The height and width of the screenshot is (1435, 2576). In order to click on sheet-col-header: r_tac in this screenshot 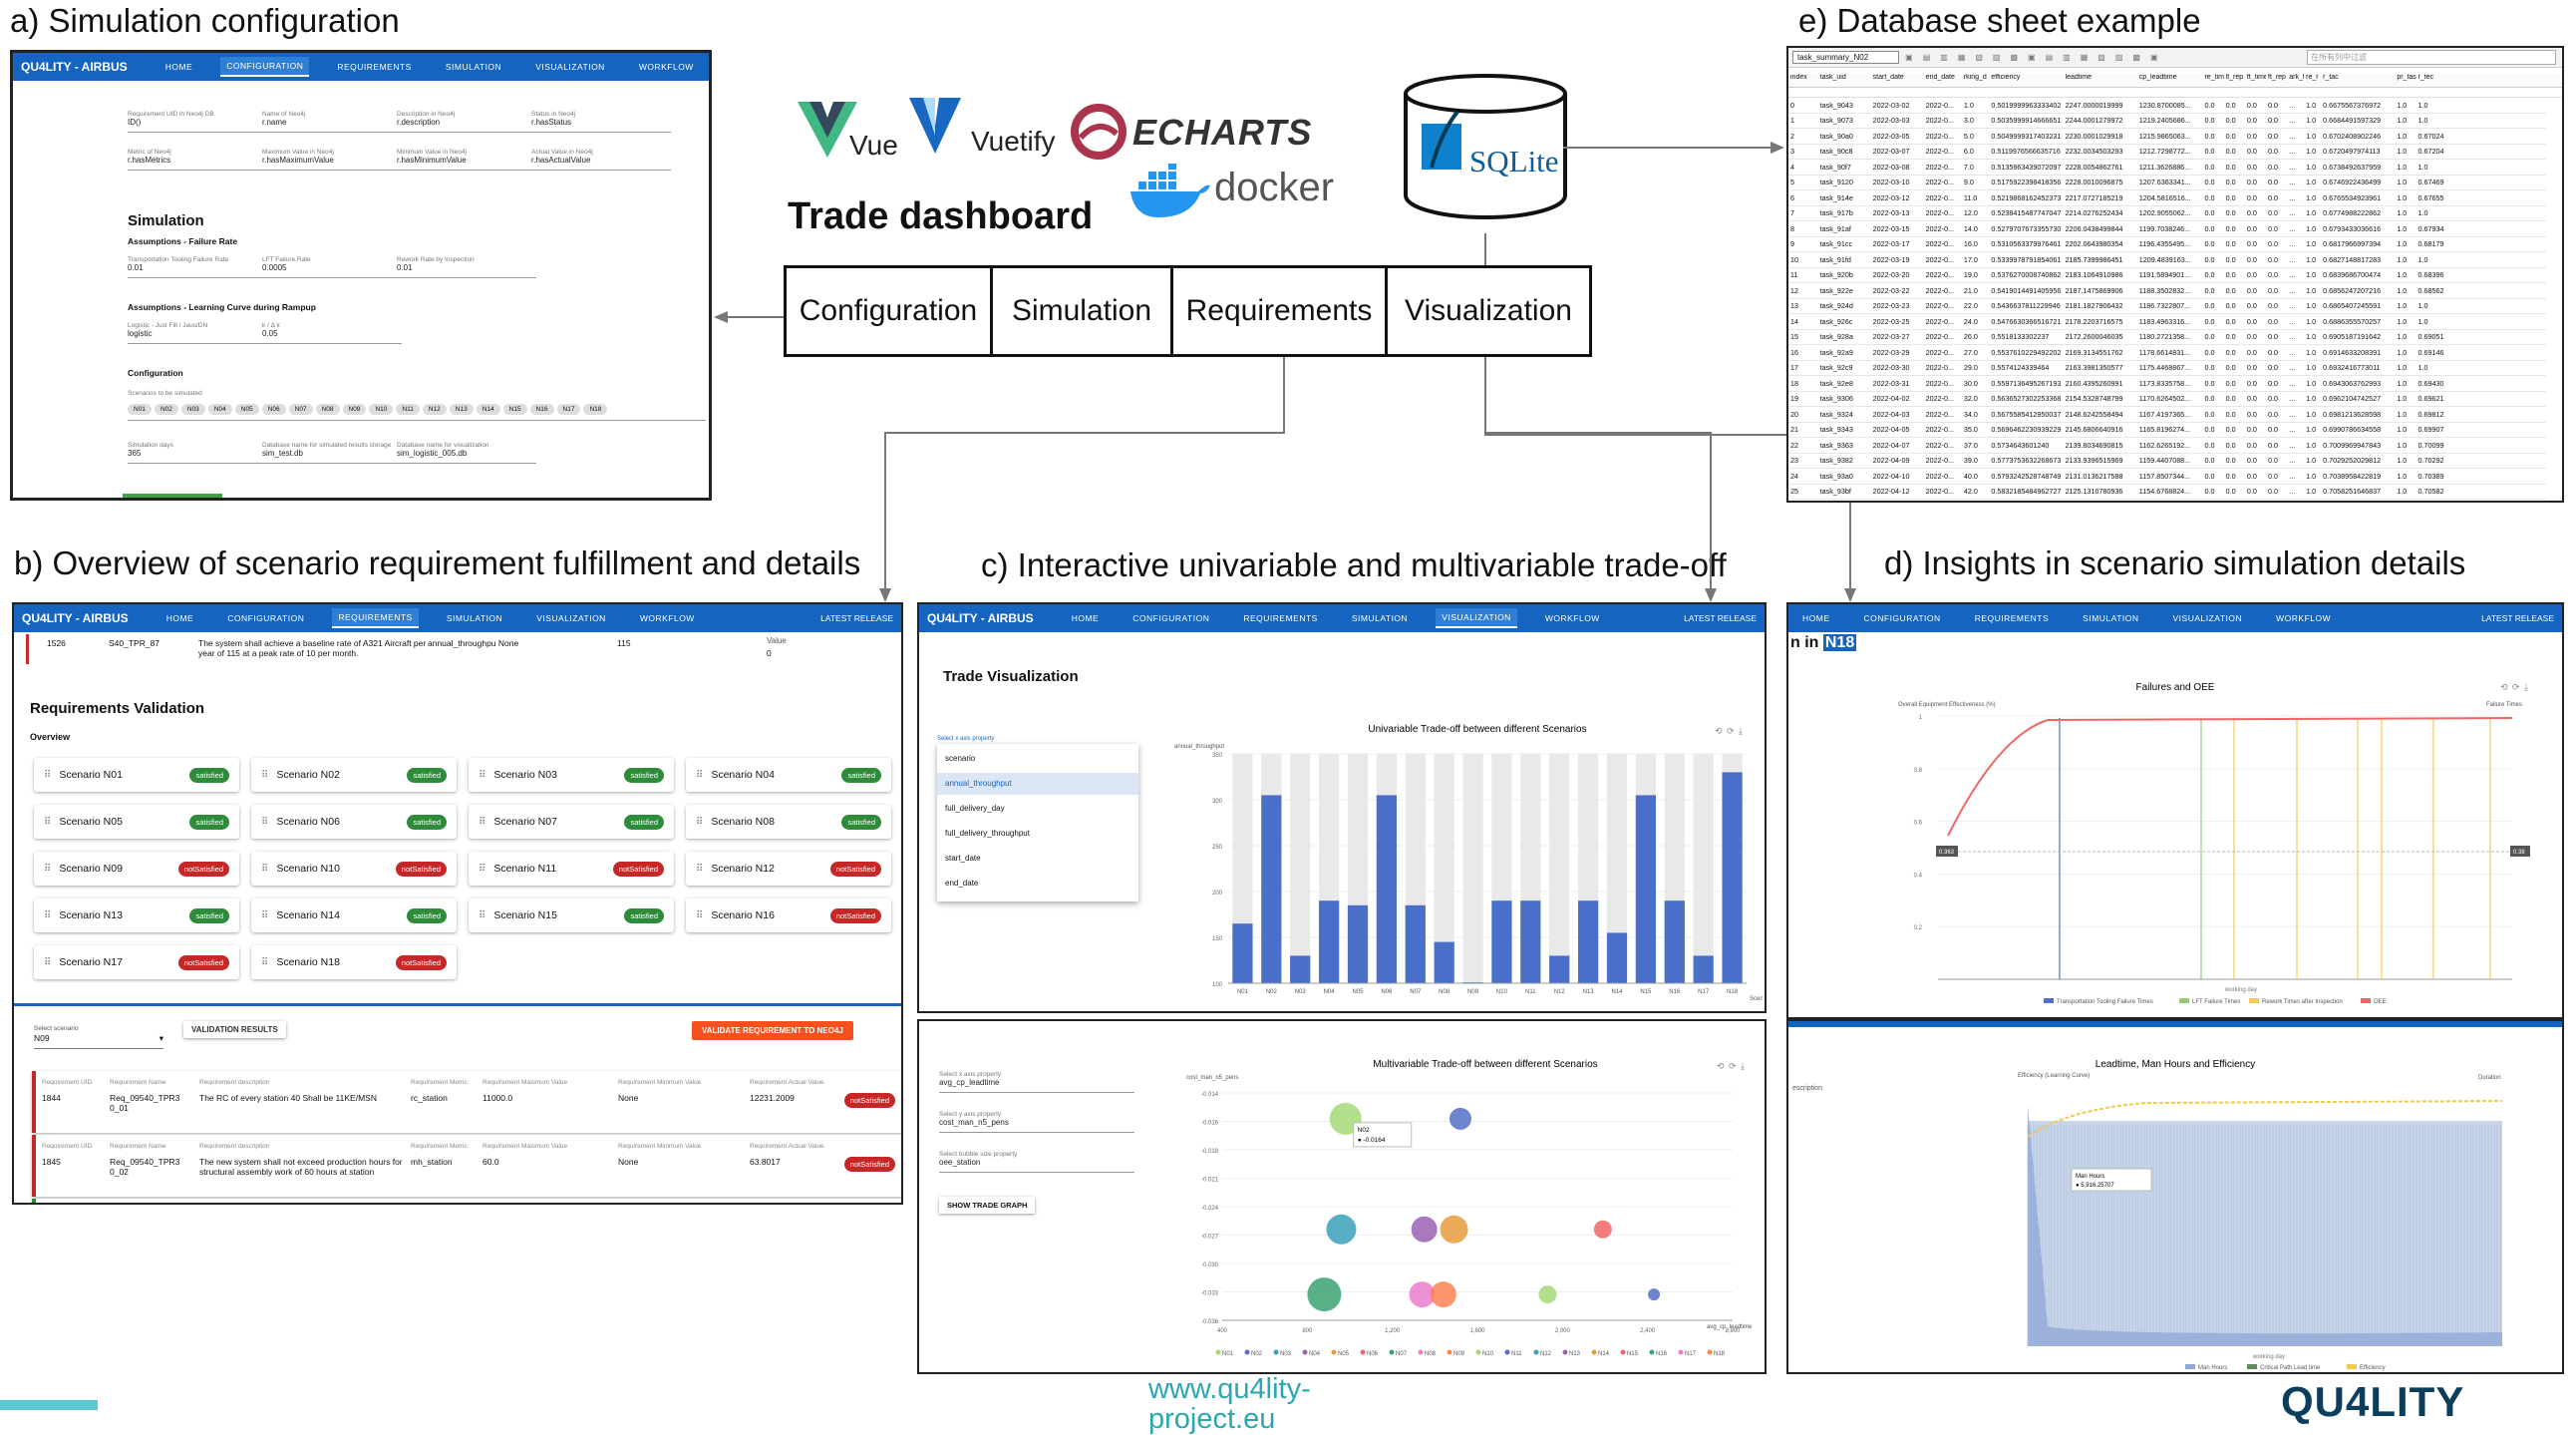, I will do `click(2358, 80)`.